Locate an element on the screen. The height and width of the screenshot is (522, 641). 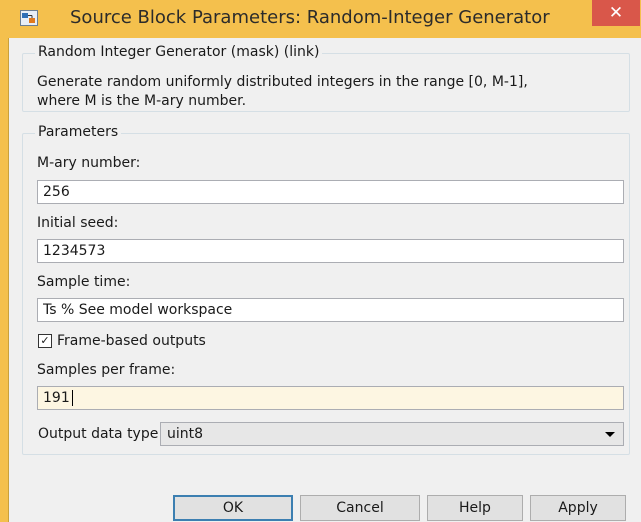
close-icon: ✕ is located at coordinates (616, 13).